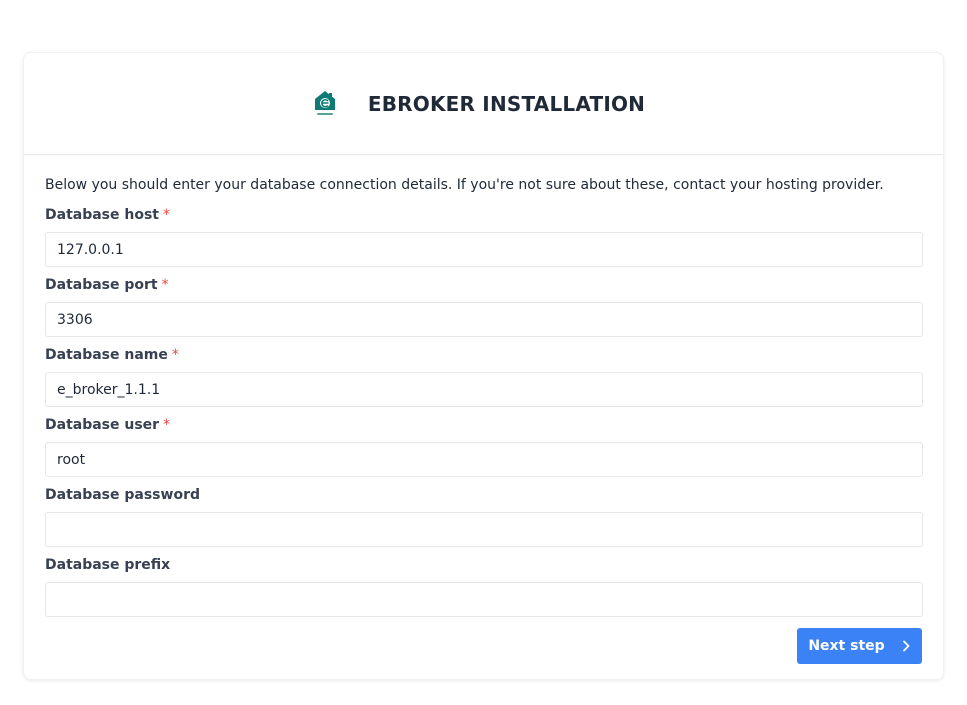 This screenshot has height=705, width=967. Describe the element at coordinates (483, 425) in the screenshot. I see `field-label: Database user *` at that location.